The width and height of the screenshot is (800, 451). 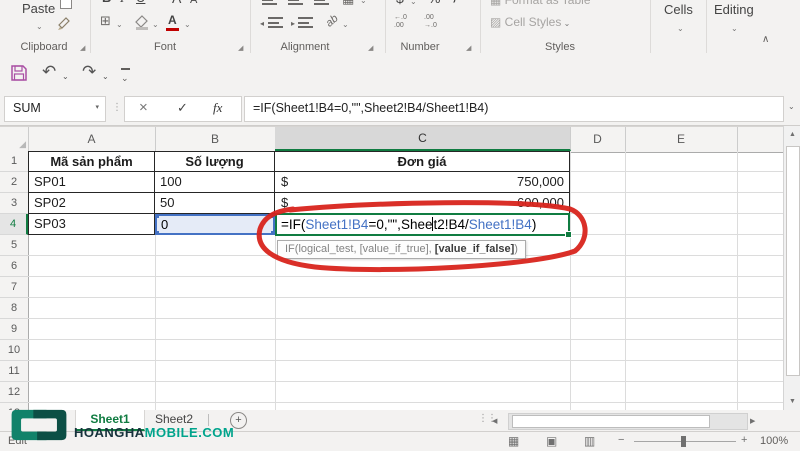 I want to click on row-header-8: 8, so click(x=14, y=308).